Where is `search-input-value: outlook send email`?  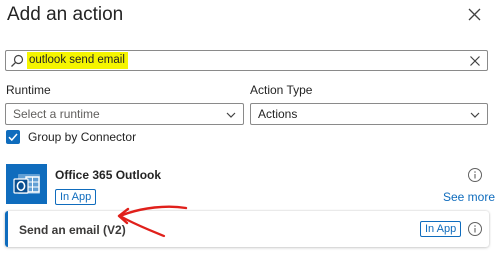 search-input-value: outlook send email is located at coordinates (77, 60).